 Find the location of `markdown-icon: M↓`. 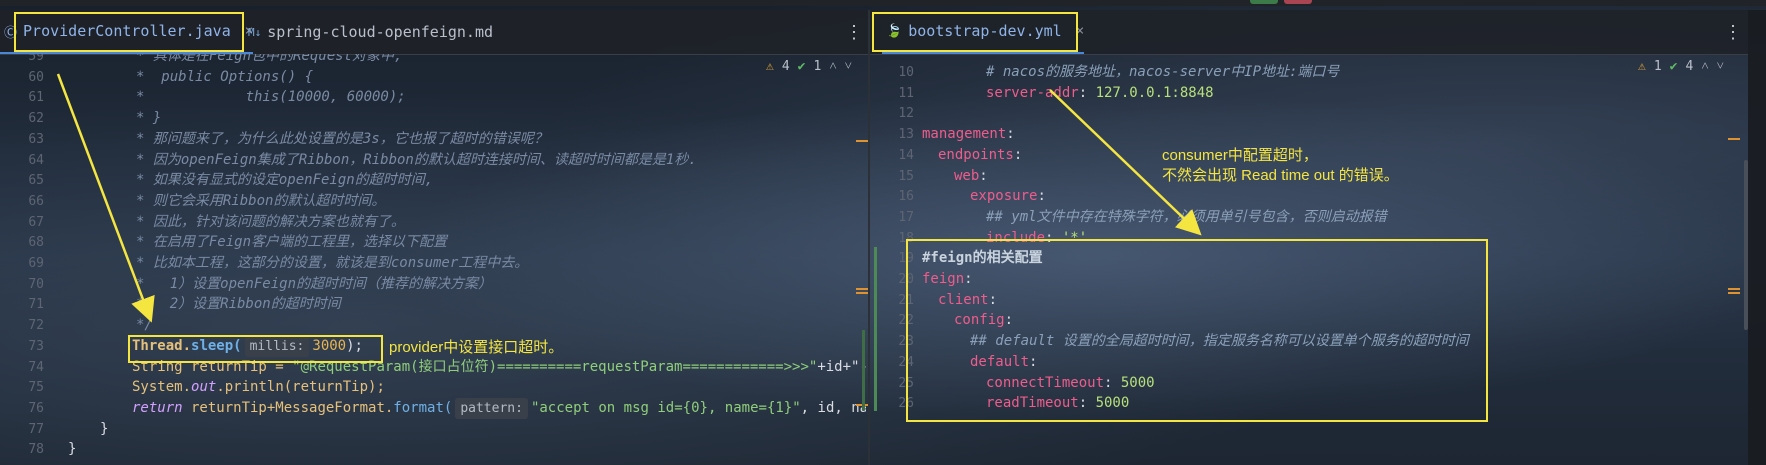

markdown-icon: M↓ is located at coordinates (255, 32).